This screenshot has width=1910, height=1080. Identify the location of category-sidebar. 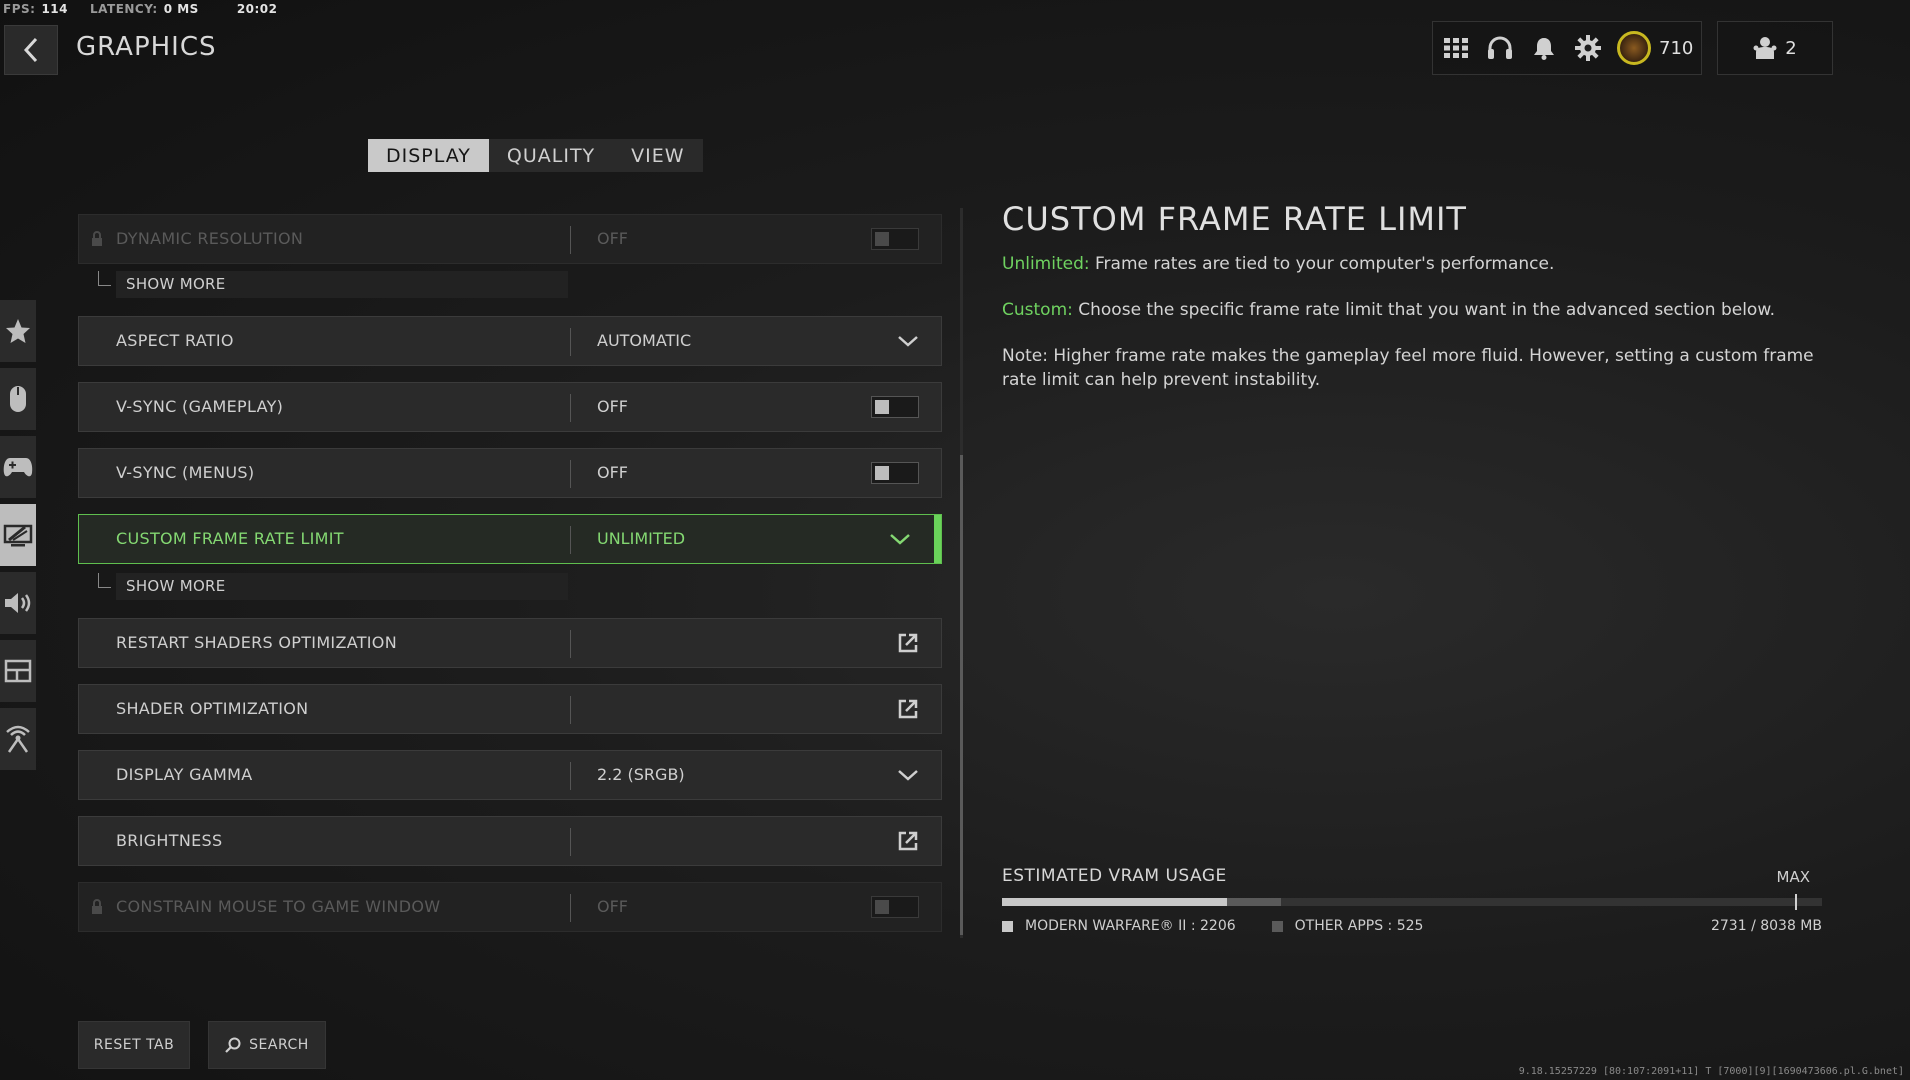
(18, 538).